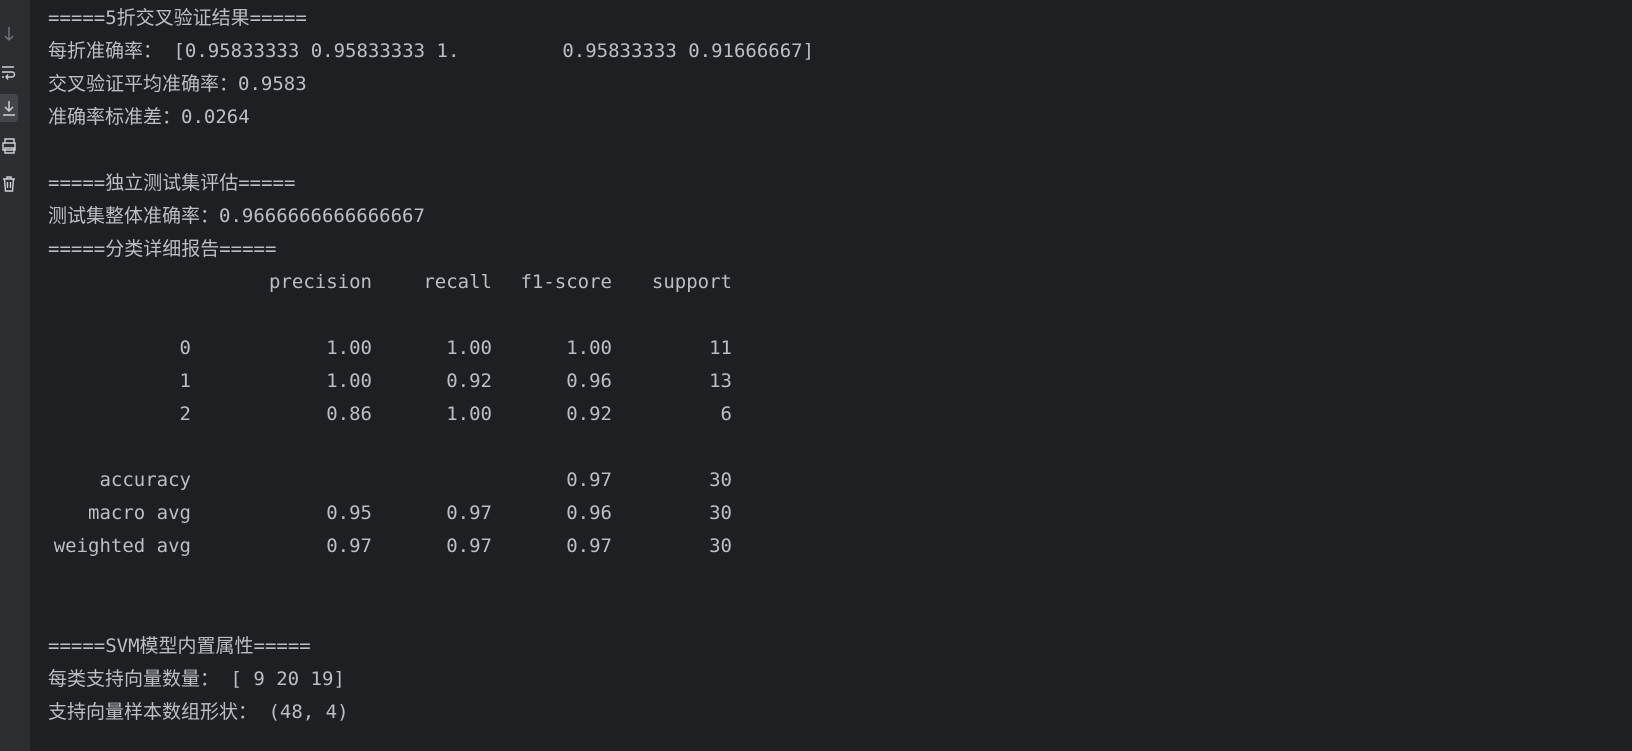 The image size is (1632, 751). Describe the element at coordinates (720, 381) in the screenshot. I see `support-value: 13` at that location.